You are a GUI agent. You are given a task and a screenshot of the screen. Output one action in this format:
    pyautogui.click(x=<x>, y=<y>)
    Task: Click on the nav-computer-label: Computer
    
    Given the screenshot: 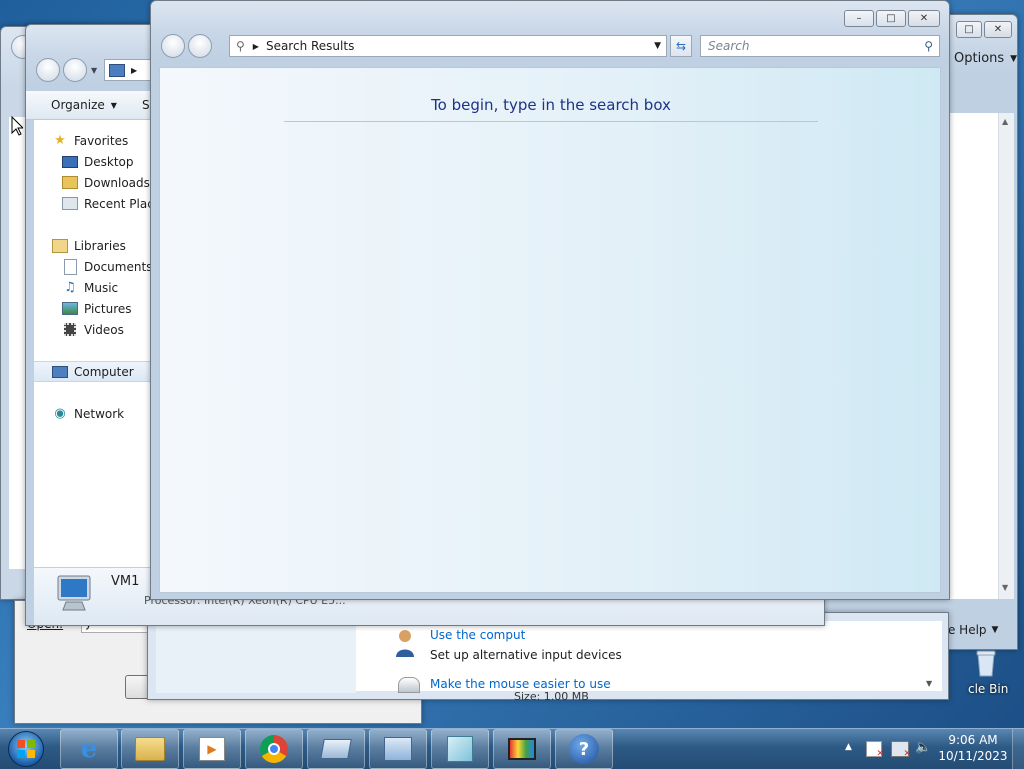 What is the action you would take?
    pyautogui.click(x=104, y=371)
    